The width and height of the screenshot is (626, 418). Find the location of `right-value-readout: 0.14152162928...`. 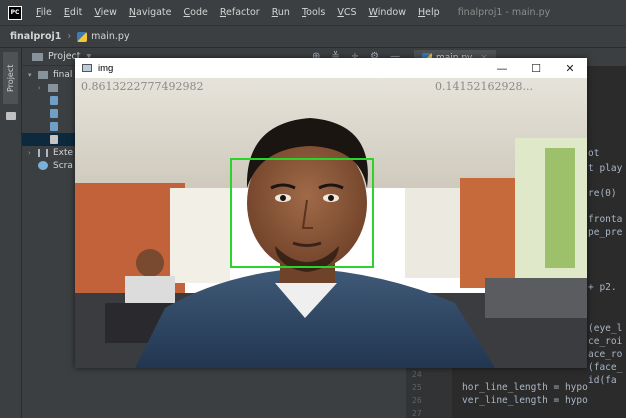

right-value-readout: 0.14152162928... is located at coordinates (484, 86).